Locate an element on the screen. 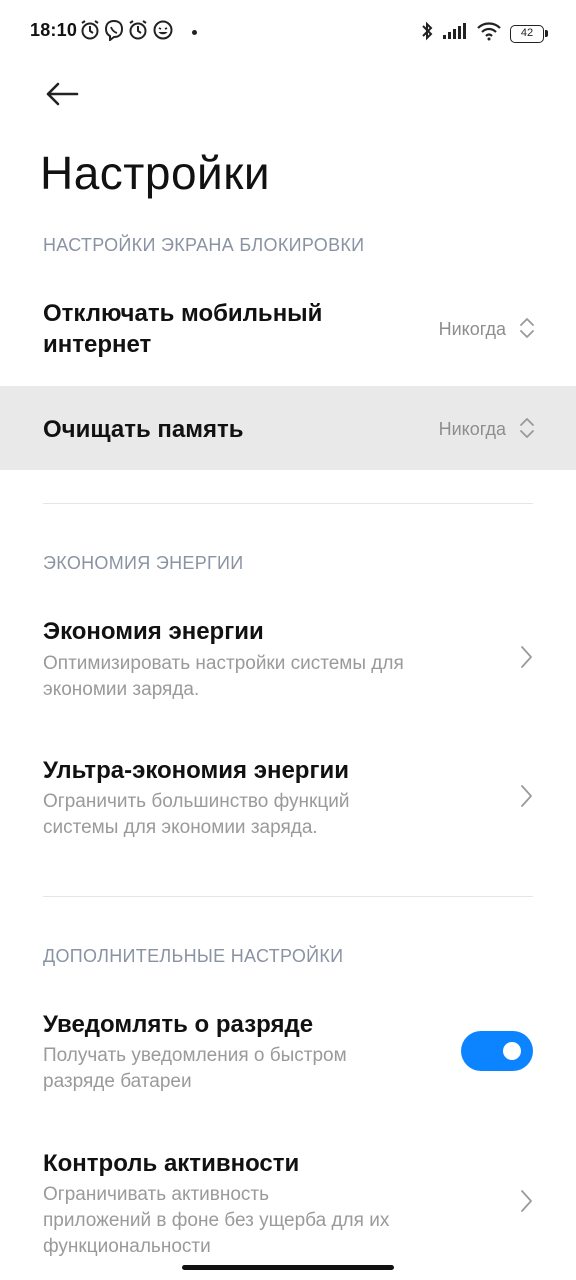 This screenshot has width=576, height=1280. disable-mobile-data-row: Отключать мобильный интернет Никогда is located at coordinates (288, 334).